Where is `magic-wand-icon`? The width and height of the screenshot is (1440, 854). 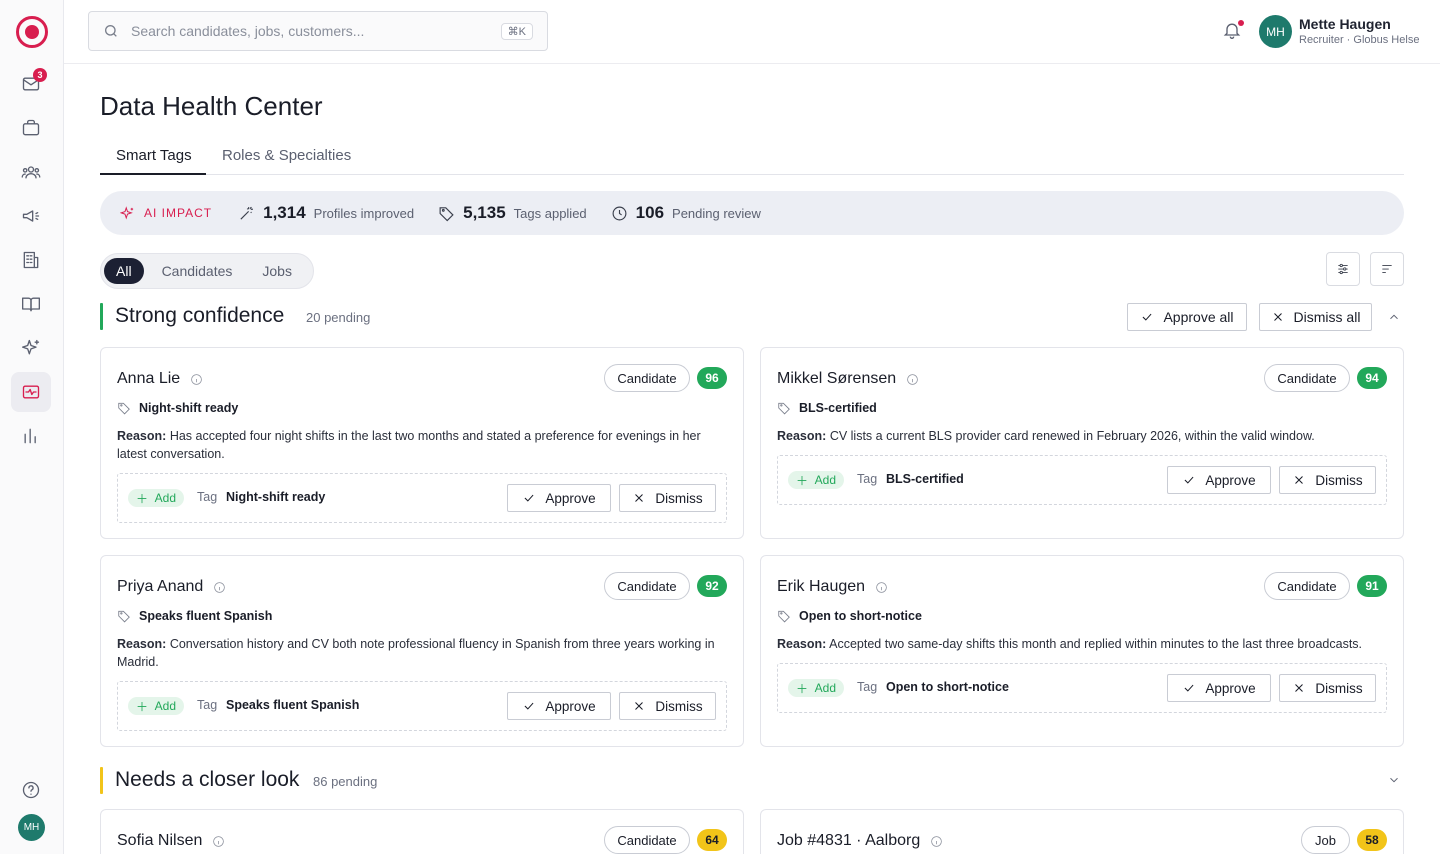 magic-wand-icon is located at coordinates (246, 213).